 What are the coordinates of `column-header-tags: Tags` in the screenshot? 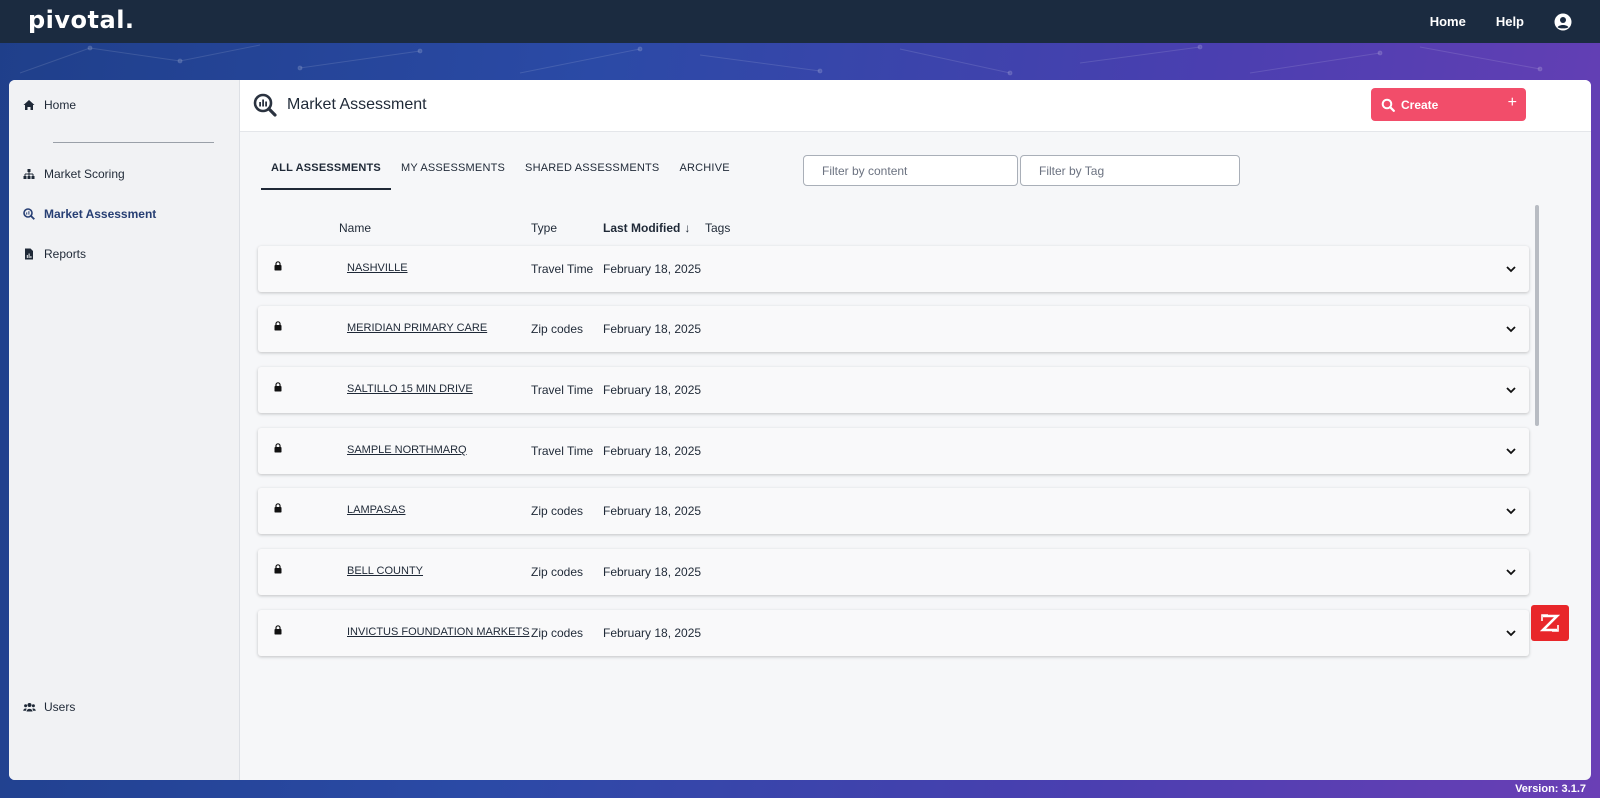 It's located at (717, 228).